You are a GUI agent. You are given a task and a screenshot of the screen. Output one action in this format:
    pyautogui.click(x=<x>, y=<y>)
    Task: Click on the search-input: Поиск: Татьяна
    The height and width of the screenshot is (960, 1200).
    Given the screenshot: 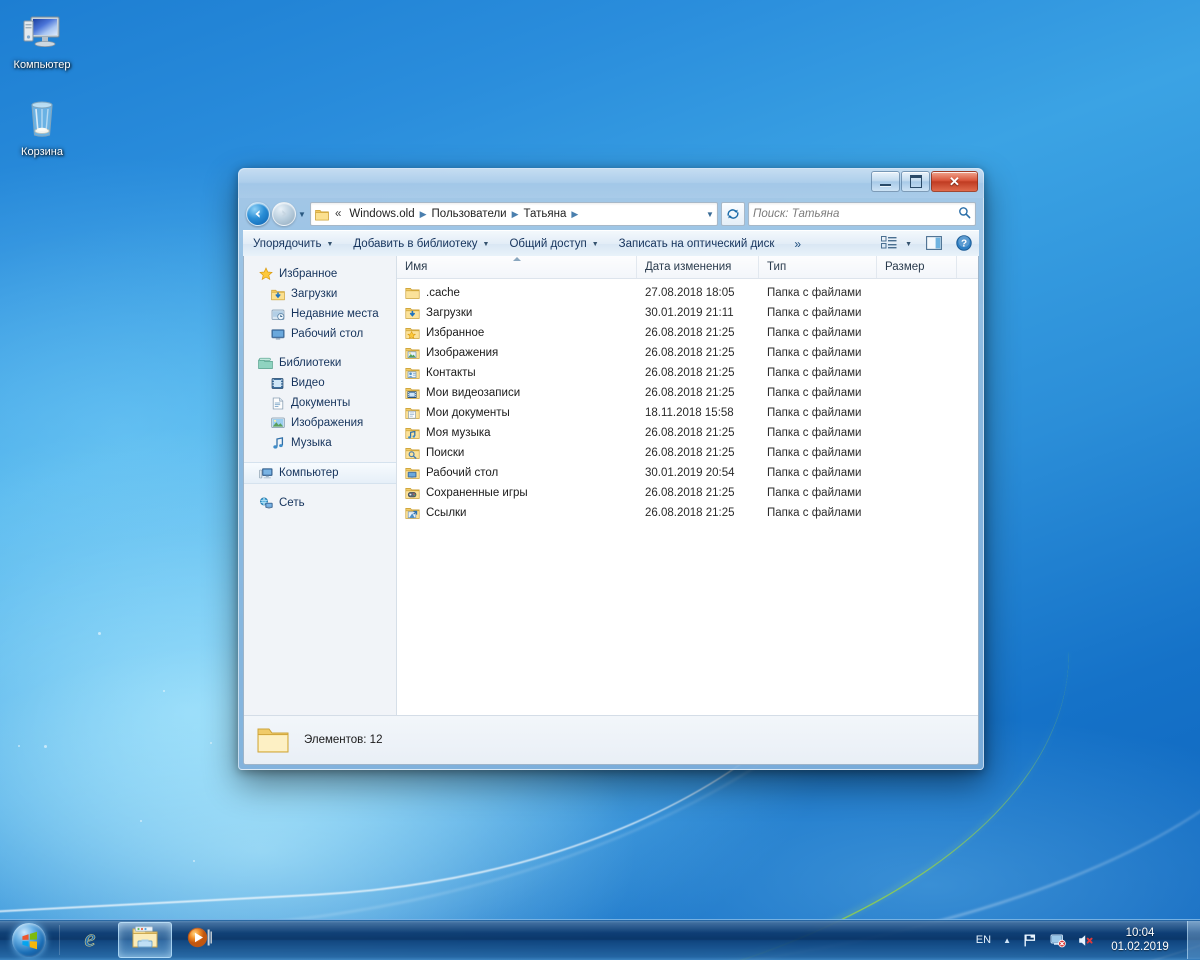 What is the action you would take?
    pyautogui.click(x=855, y=214)
    